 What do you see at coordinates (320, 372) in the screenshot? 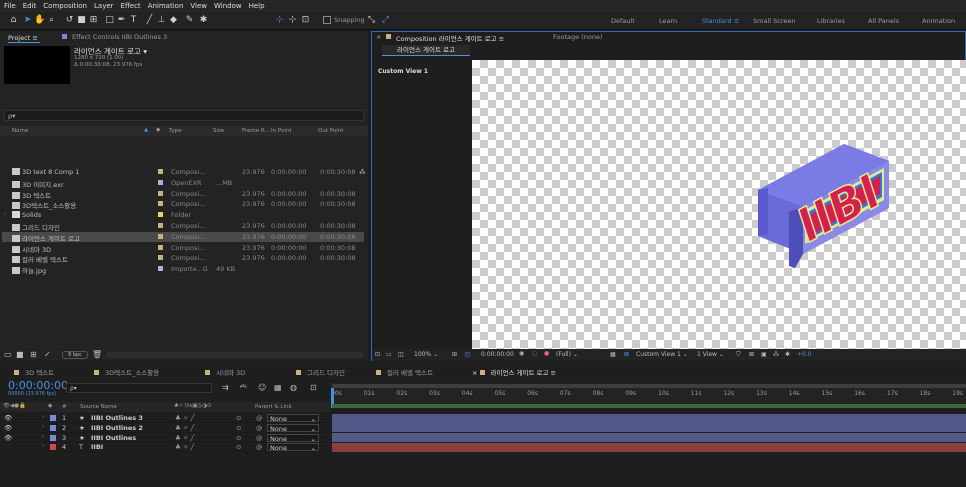
I see `timeline-tab: 그리드 디자인` at bounding box center [320, 372].